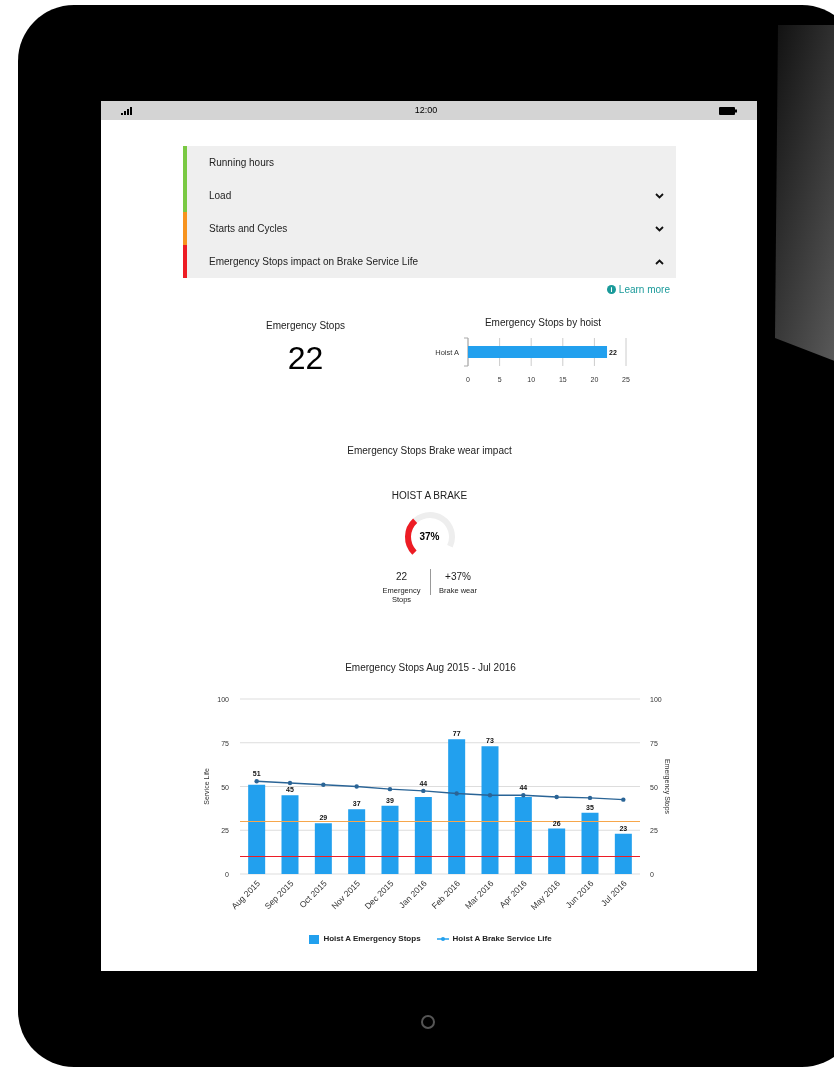 Image resolution: width=834 pixels, height=1067 pixels. Describe the element at coordinates (442, 939) in the screenshot. I see `legend-line-icon` at that location.